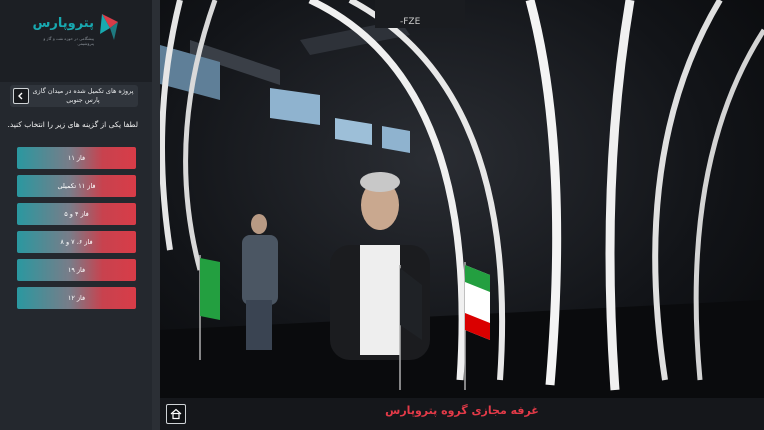  Describe the element at coordinates (462, 410) in the screenshot. I see `booth-title: غرفه مجازی گروه پتروپارس` at that location.